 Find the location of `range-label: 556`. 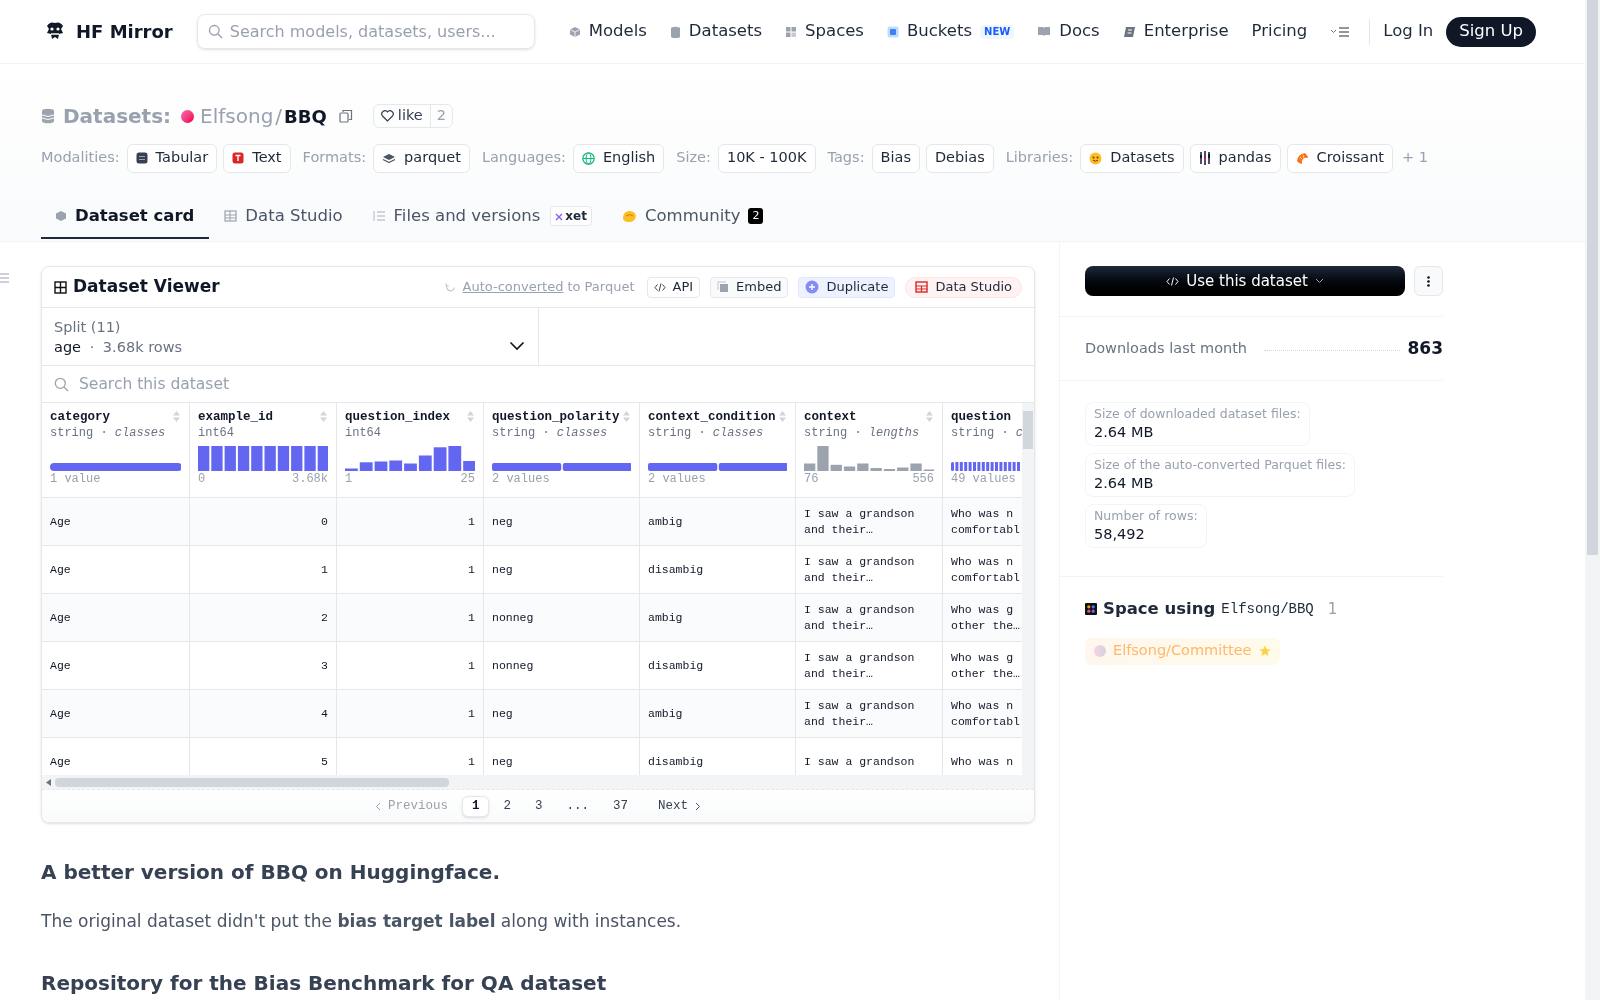

range-label: 556 is located at coordinates (923, 479).